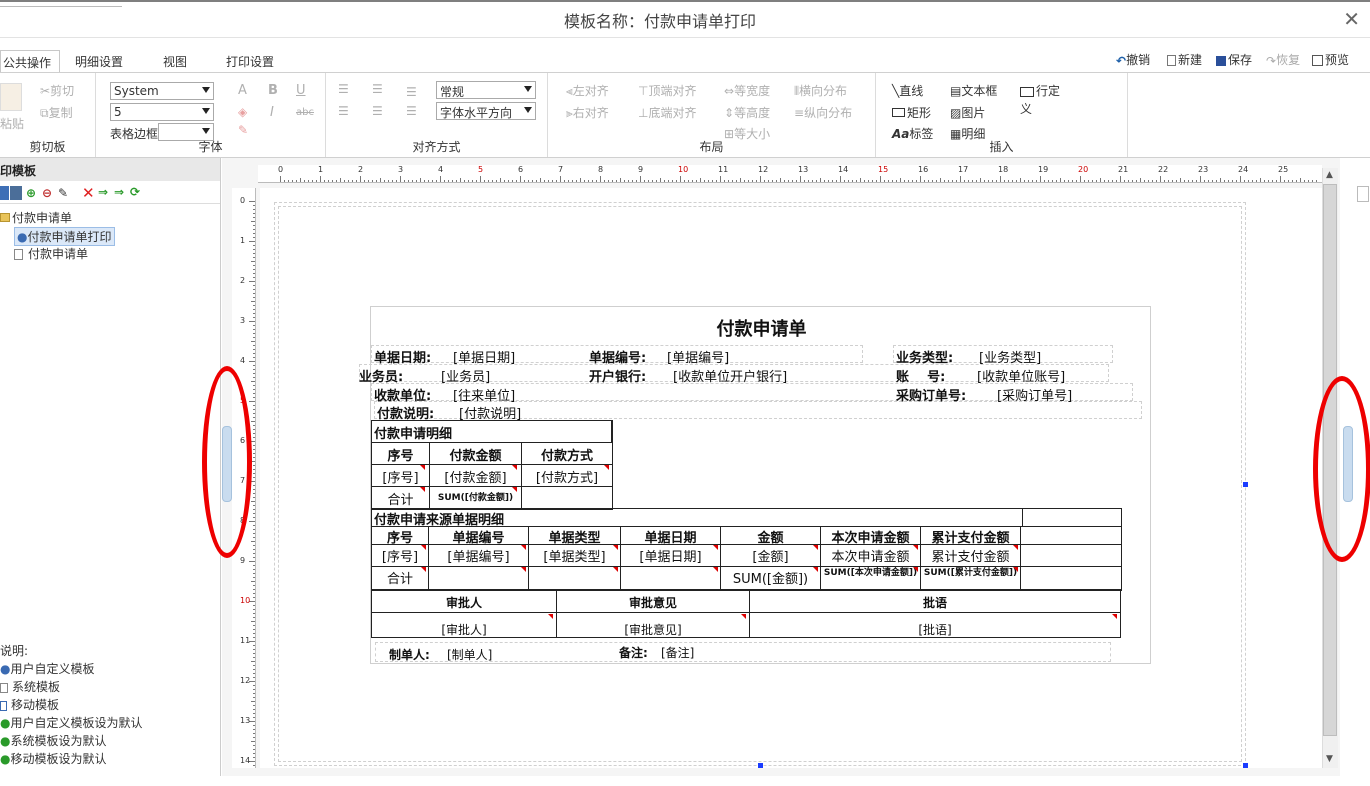 This screenshot has height=786, width=1370. I want to click on table-cell: [付款方式], so click(567, 476).